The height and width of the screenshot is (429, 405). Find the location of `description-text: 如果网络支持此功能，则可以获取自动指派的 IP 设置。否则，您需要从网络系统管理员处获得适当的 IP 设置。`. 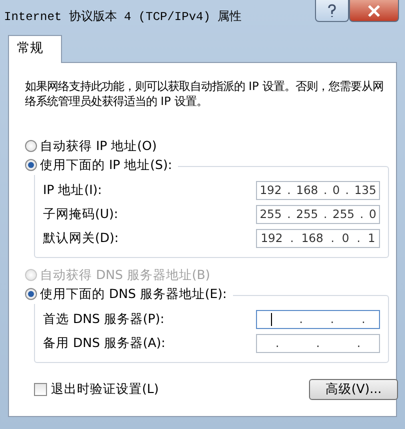

description-text: 如果网络支持此功能，则可以获取自动指派的 IP 设置。否则，您需要从网络系统管理员处获得适当的 IP 设置。 is located at coordinates (204, 93).